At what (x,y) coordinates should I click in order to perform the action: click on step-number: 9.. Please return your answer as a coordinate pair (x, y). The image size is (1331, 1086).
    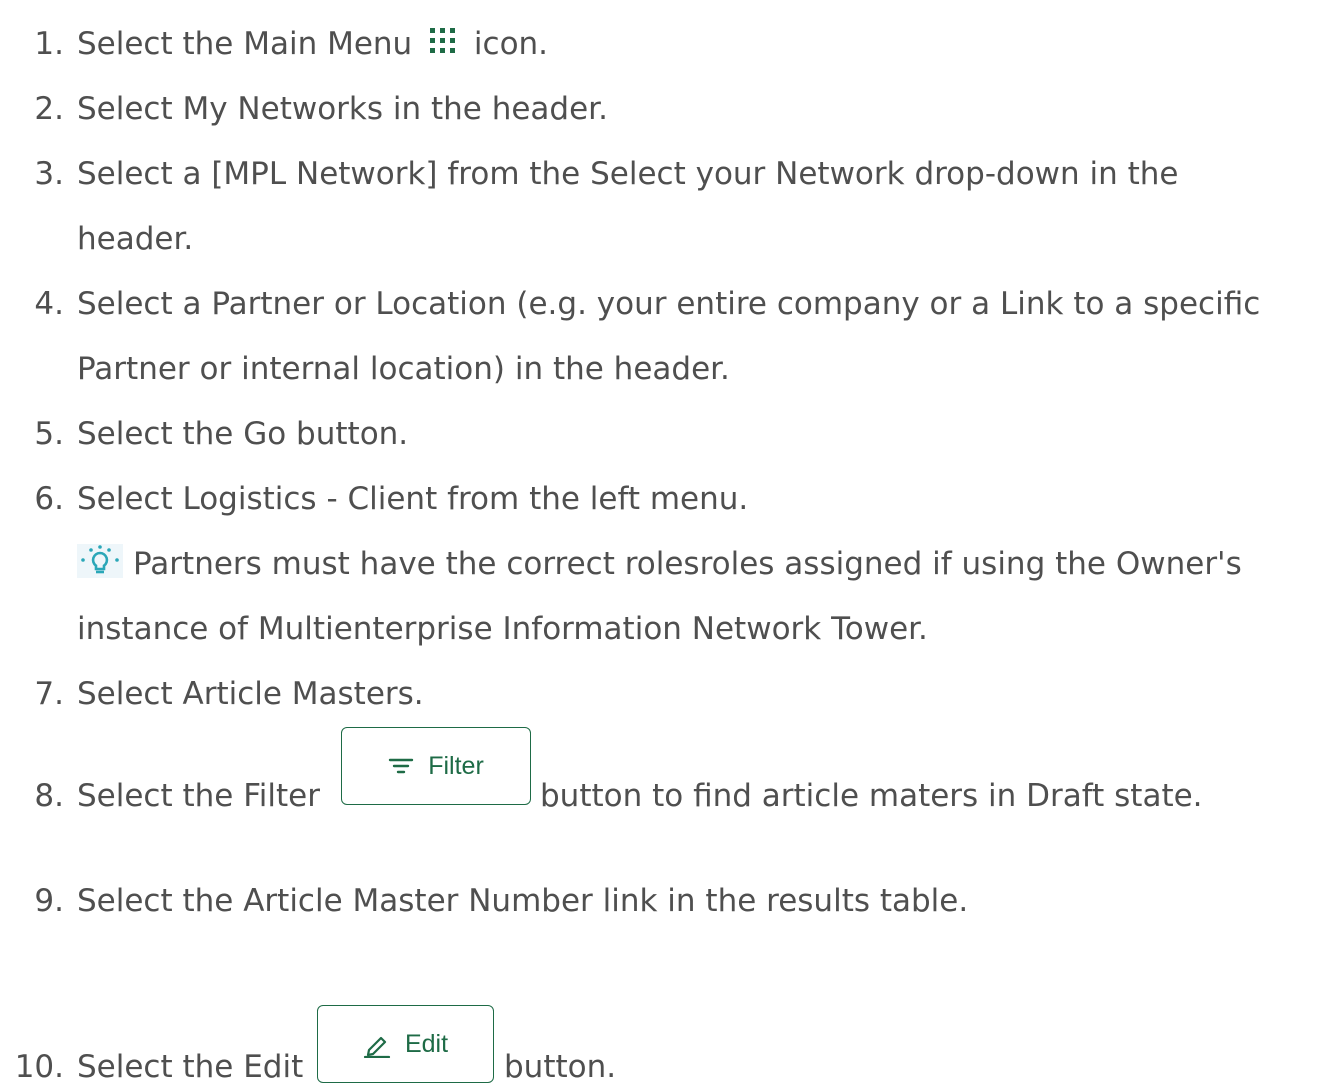
    Looking at the image, I should click on (49, 901).